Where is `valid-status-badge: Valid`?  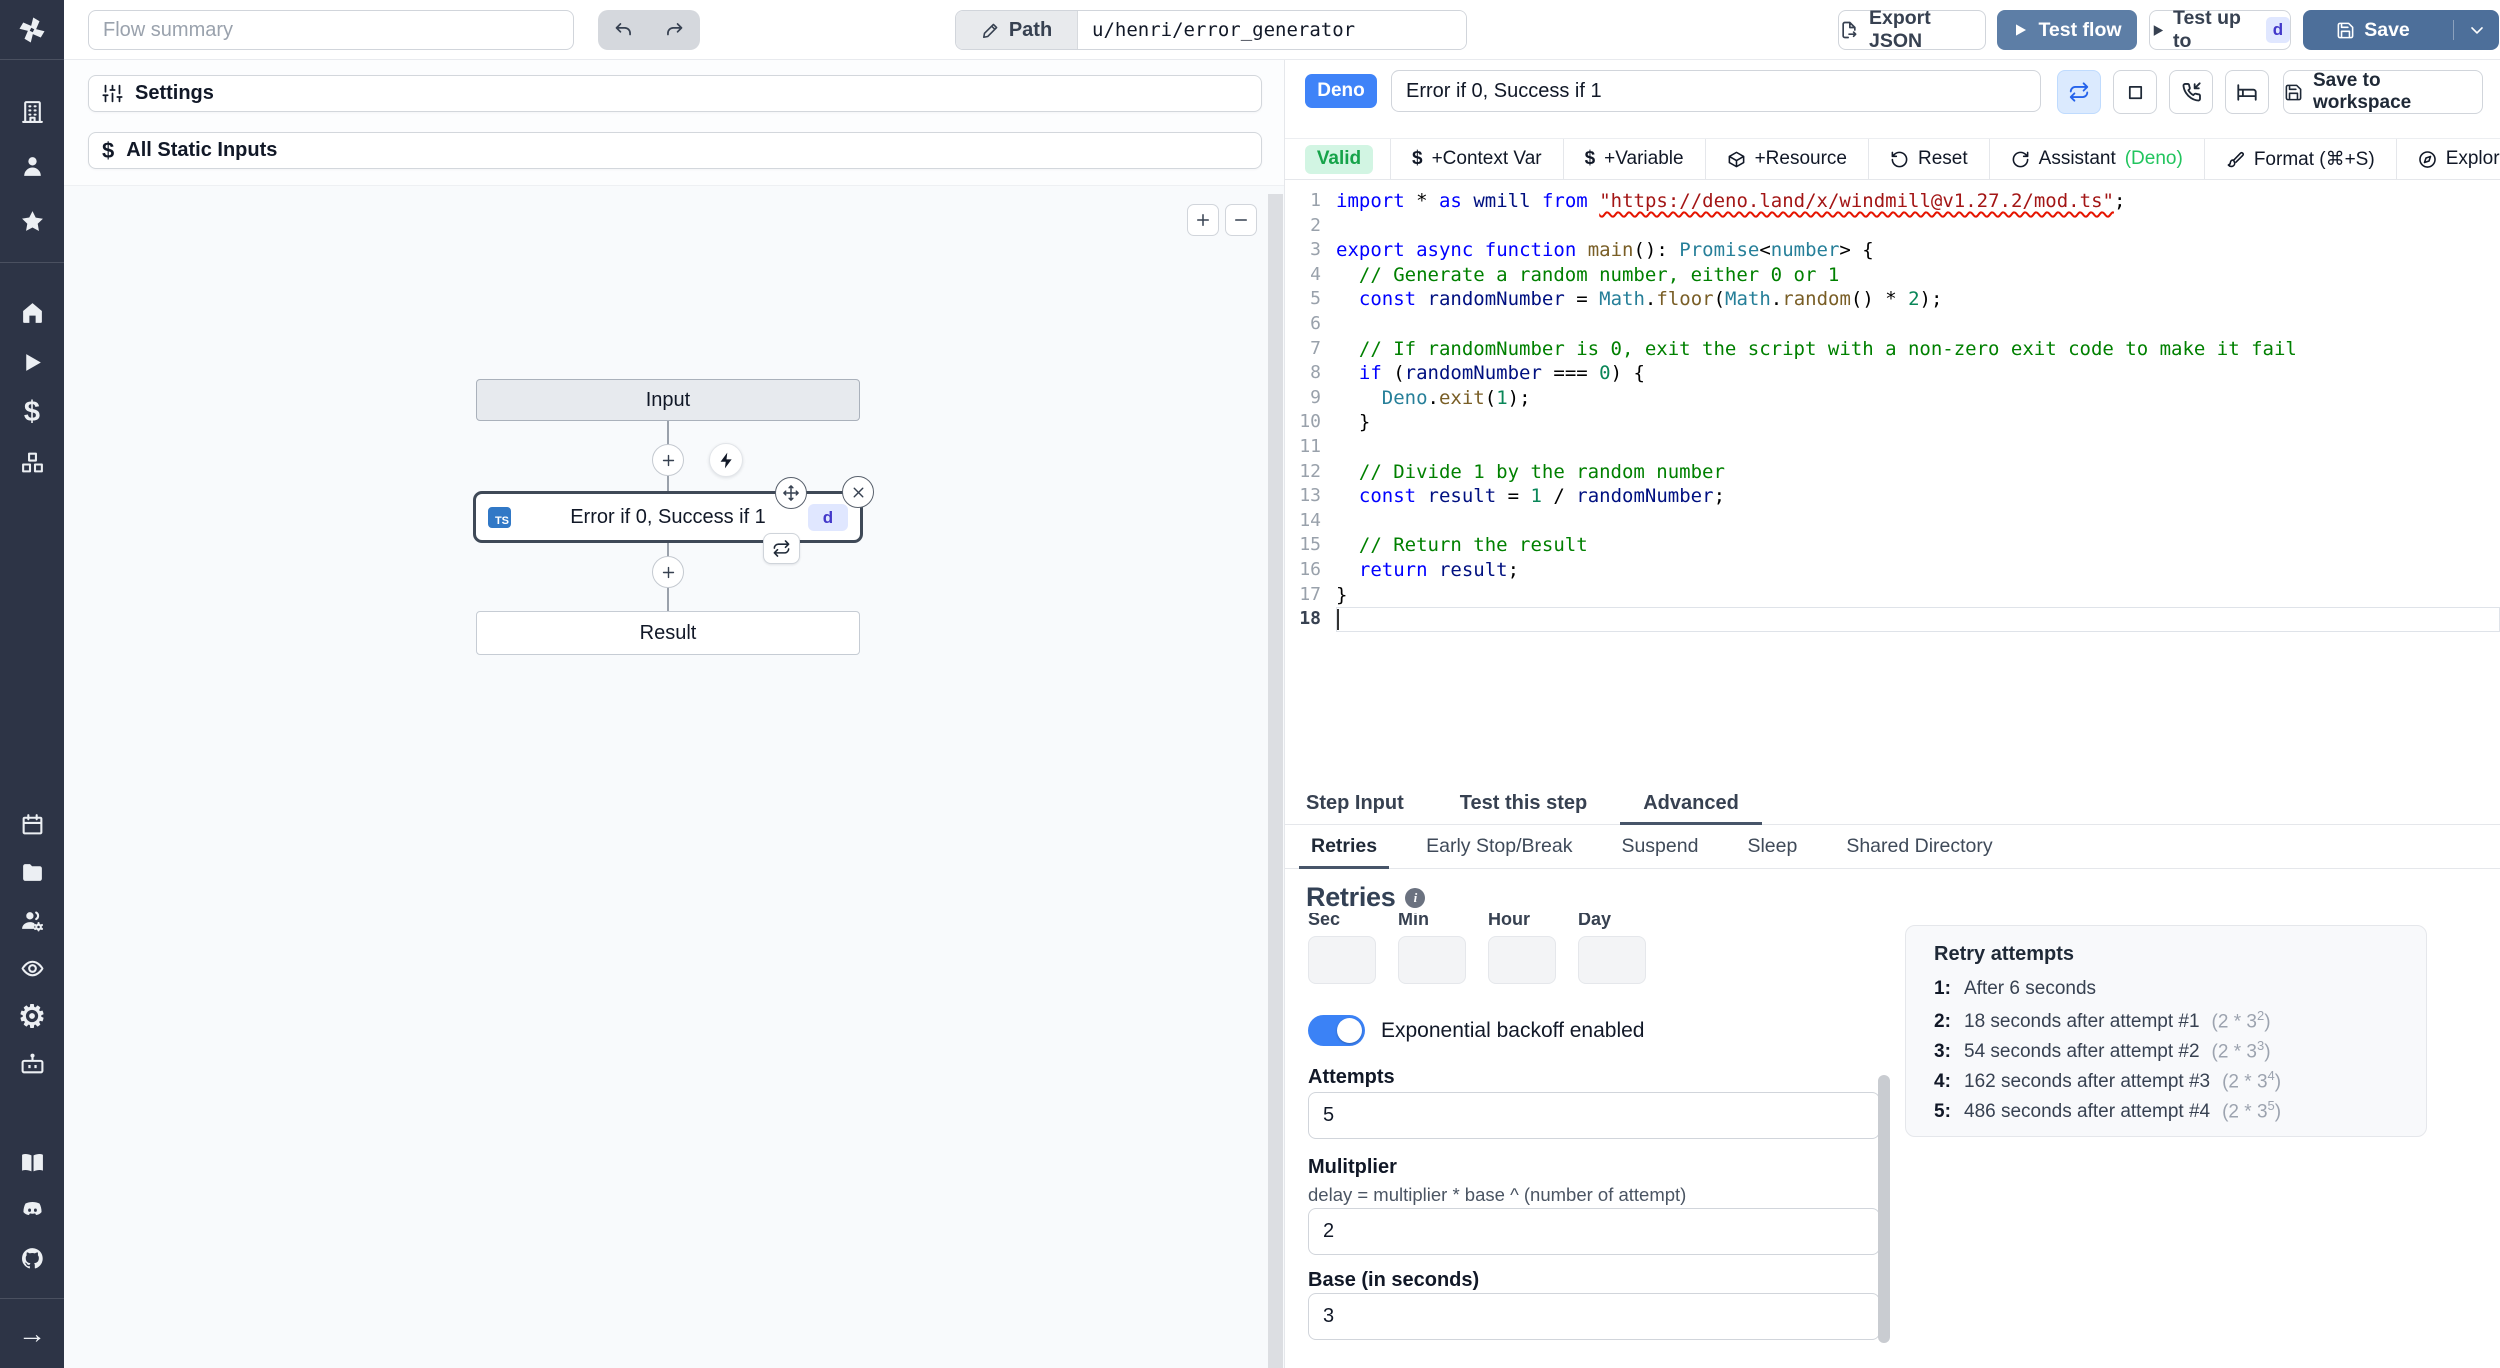
valid-status-badge: Valid is located at coordinates (1339, 159).